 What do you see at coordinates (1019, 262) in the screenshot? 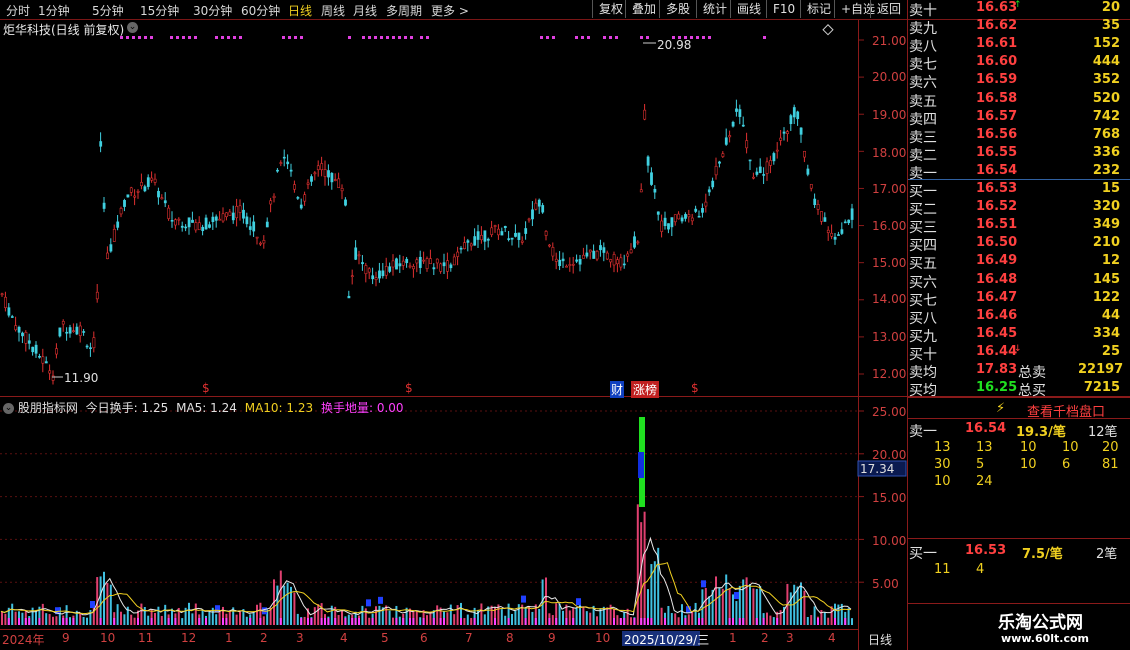
I see `bid-row: 买五 16.49 12` at bounding box center [1019, 262].